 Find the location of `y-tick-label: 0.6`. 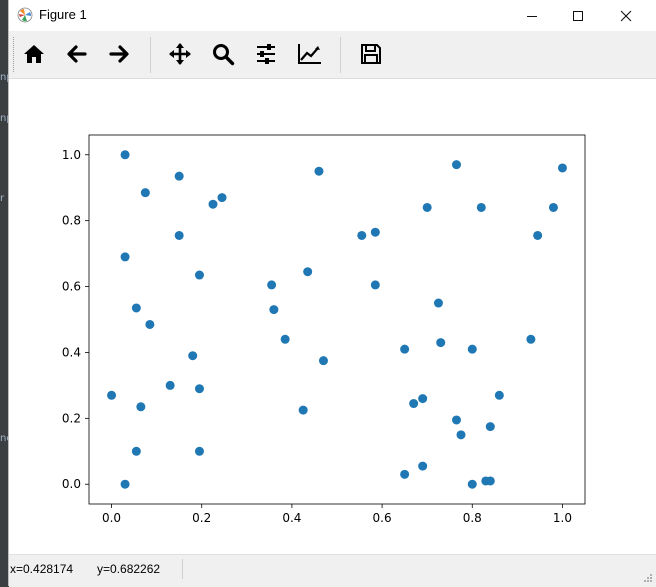

y-tick-label: 0.6 is located at coordinates (71, 287).